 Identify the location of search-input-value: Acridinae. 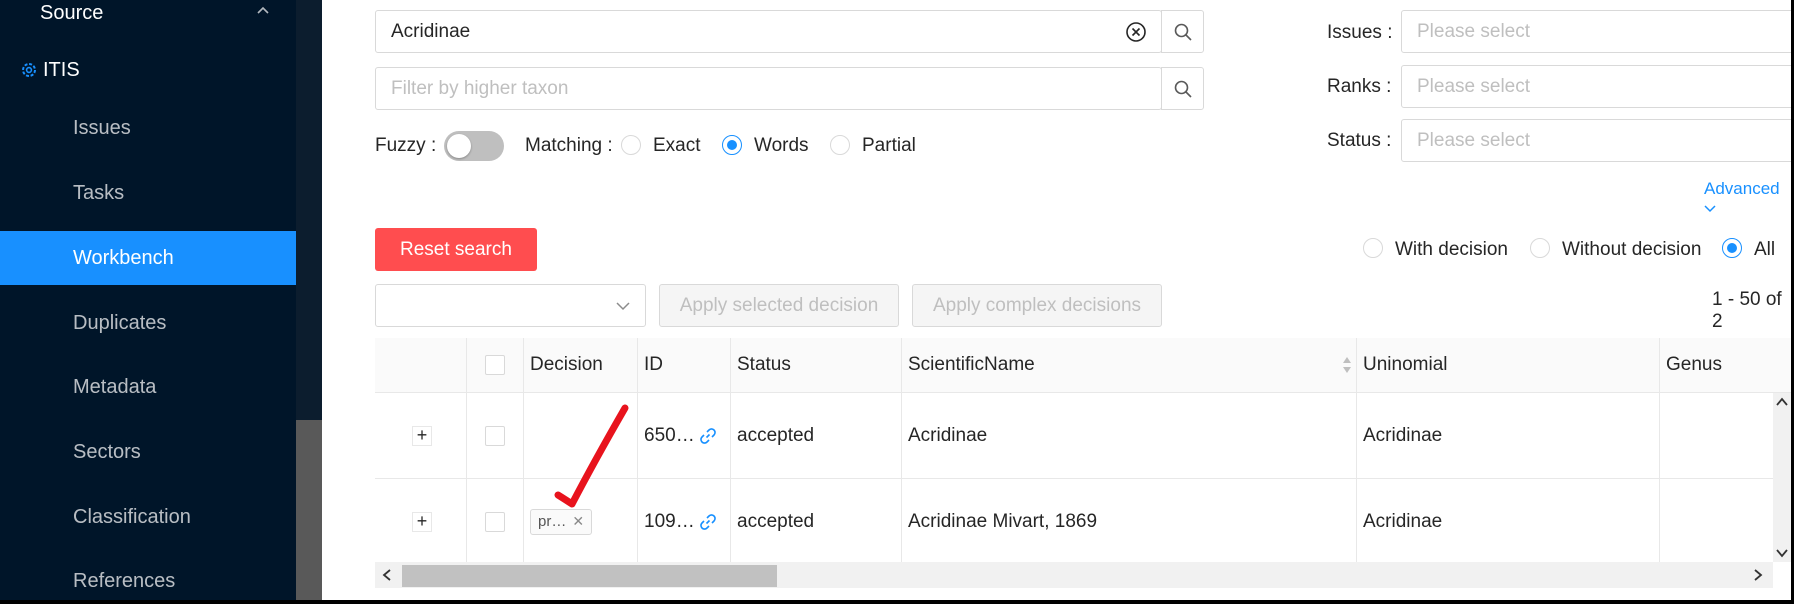
(431, 31).